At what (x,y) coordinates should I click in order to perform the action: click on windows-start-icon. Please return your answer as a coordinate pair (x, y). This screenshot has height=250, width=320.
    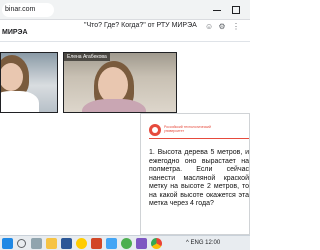
    Looking at the image, I should click on (7, 243).